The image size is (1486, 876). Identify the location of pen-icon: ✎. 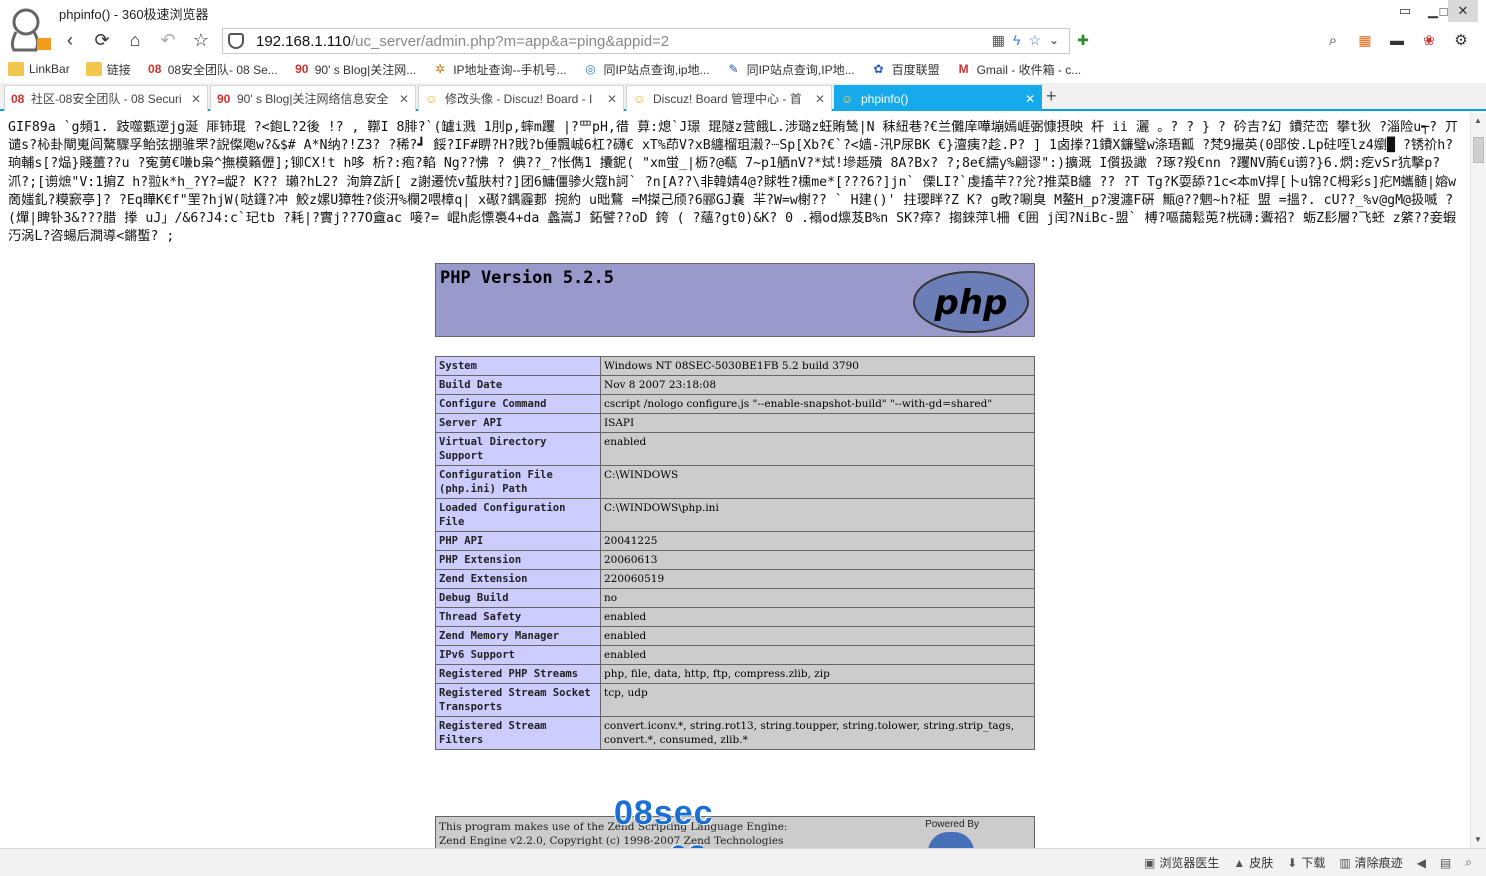
(733, 69).